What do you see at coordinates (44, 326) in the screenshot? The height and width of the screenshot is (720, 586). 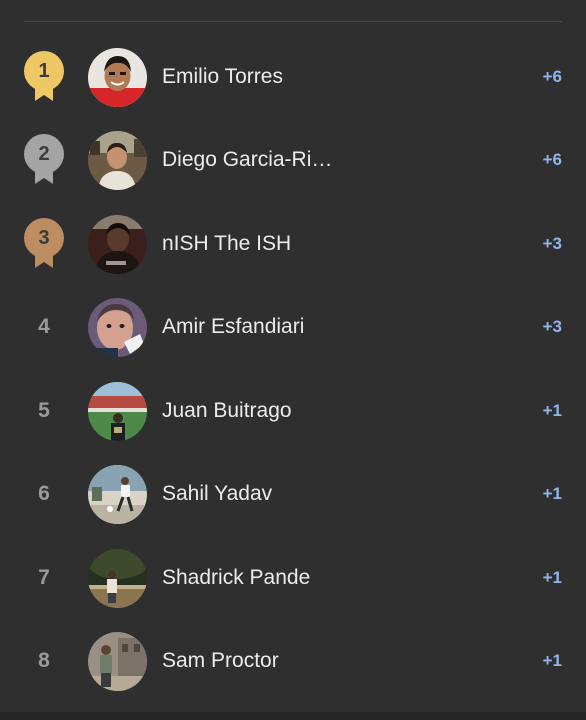 I see `rank-number: 4` at bounding box center [44, 326].